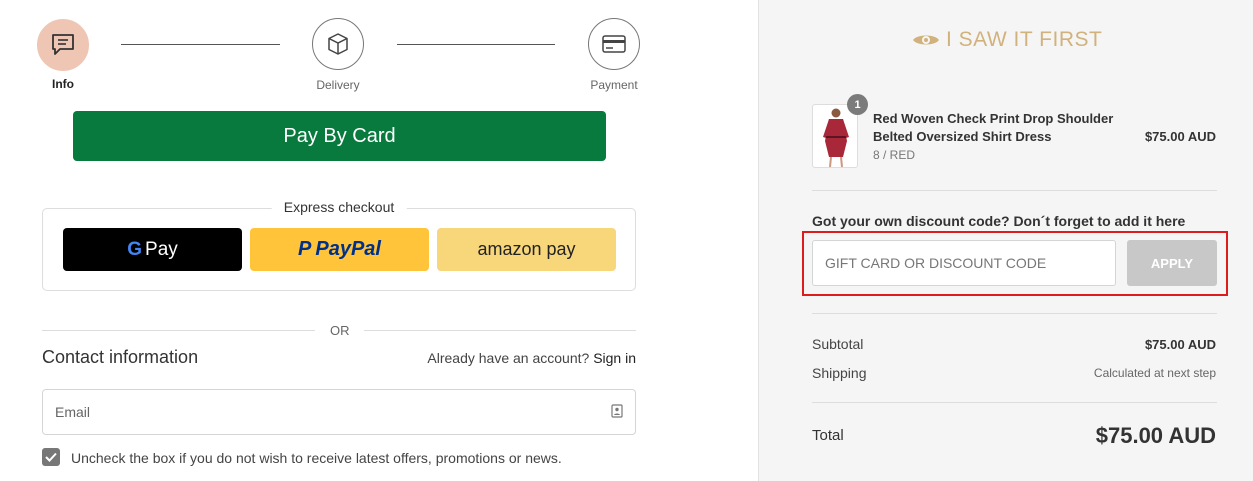 The width and height of the screenshot is (1253, 481). What do you see at coordinates (1180, 136) in the screenshot?
I see `product-price: $75.00 AUD` at bounding box center [1180, 136].